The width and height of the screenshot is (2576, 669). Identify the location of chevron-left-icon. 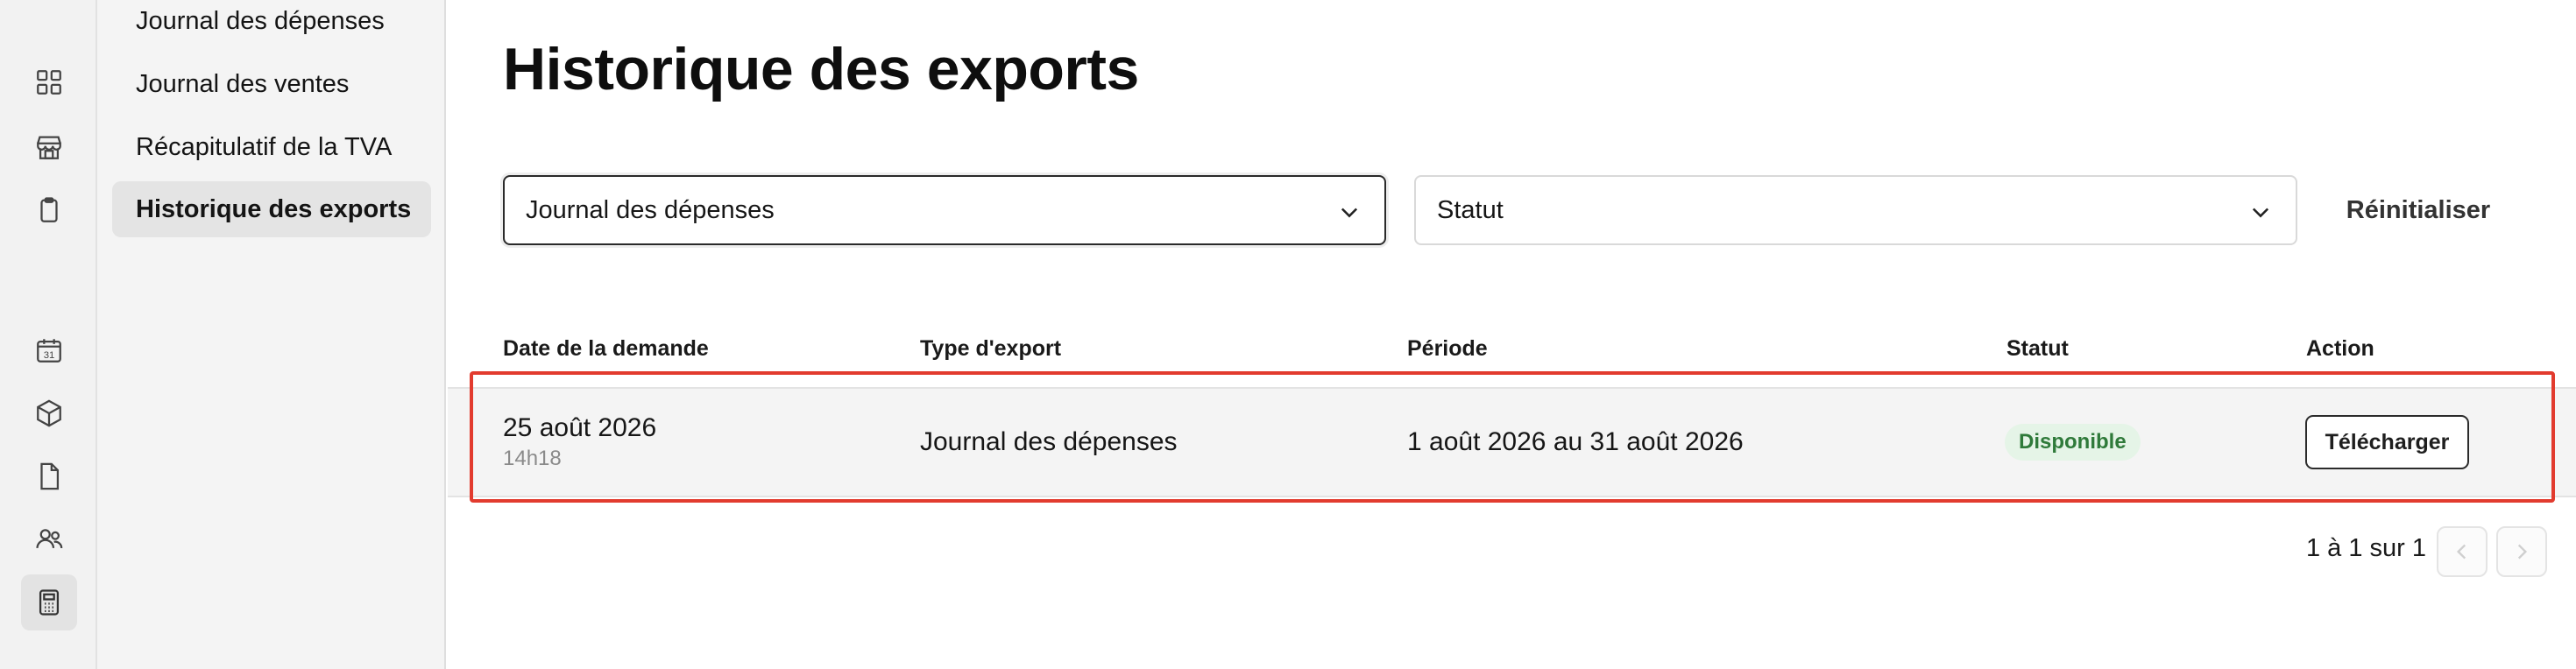
(2461, 552).